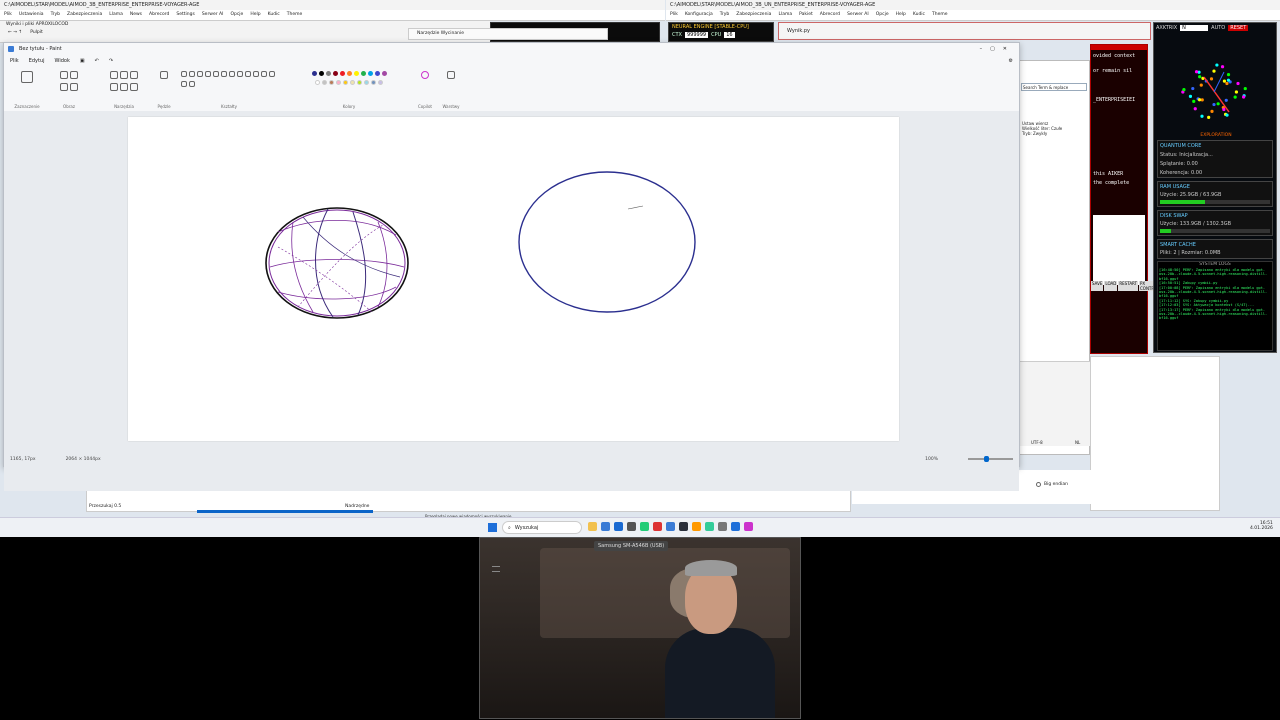 Image resolution: width=1280 pixels, height=720 pixels. What do you see at coordinates (990, 459) in the screenshot?
I see `zoom-slider` at bounding box center [990, 459].